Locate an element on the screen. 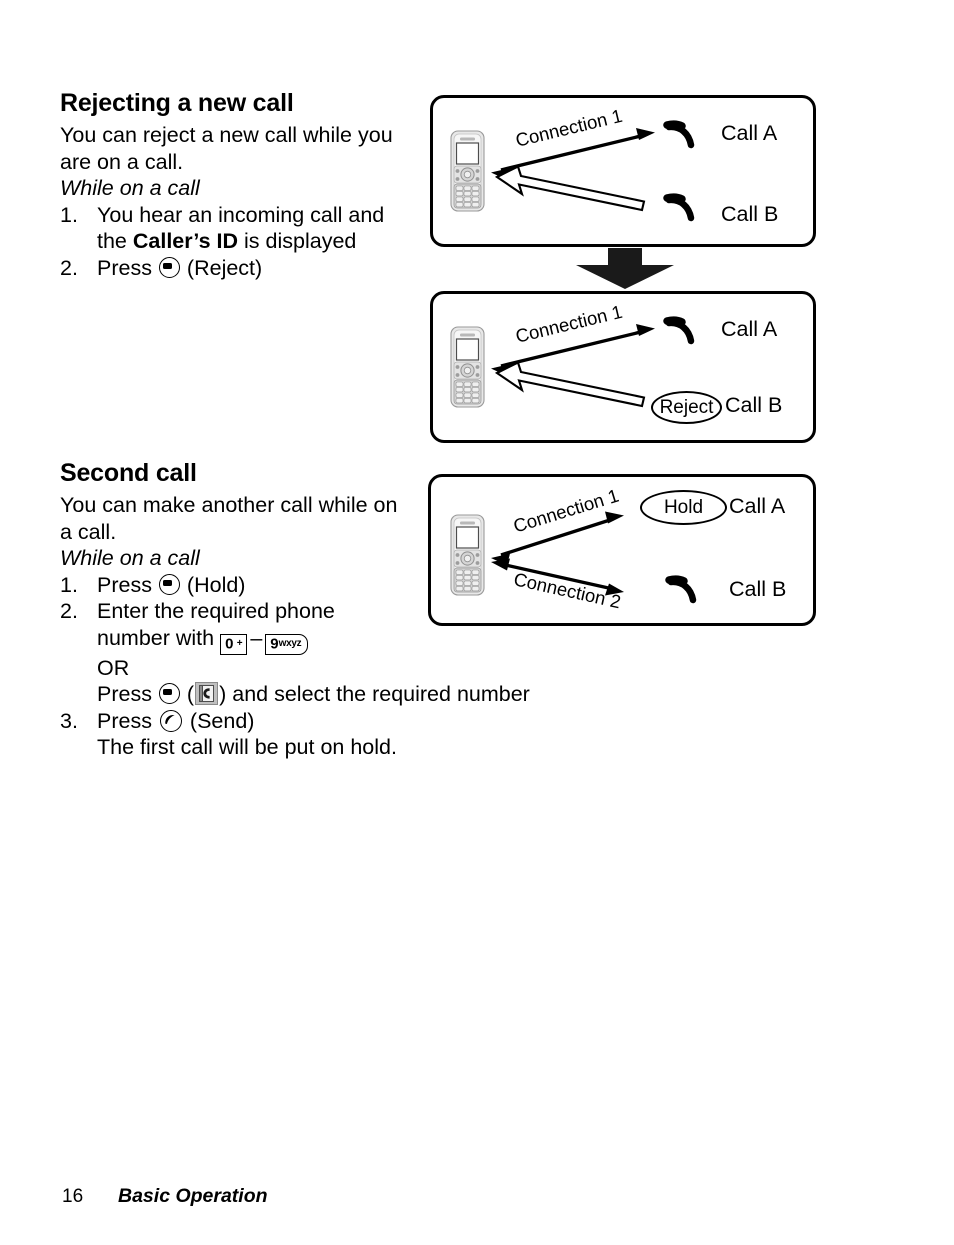 The image size is (954, 1245). phonebook-icon is located at coordinates (207, 693).